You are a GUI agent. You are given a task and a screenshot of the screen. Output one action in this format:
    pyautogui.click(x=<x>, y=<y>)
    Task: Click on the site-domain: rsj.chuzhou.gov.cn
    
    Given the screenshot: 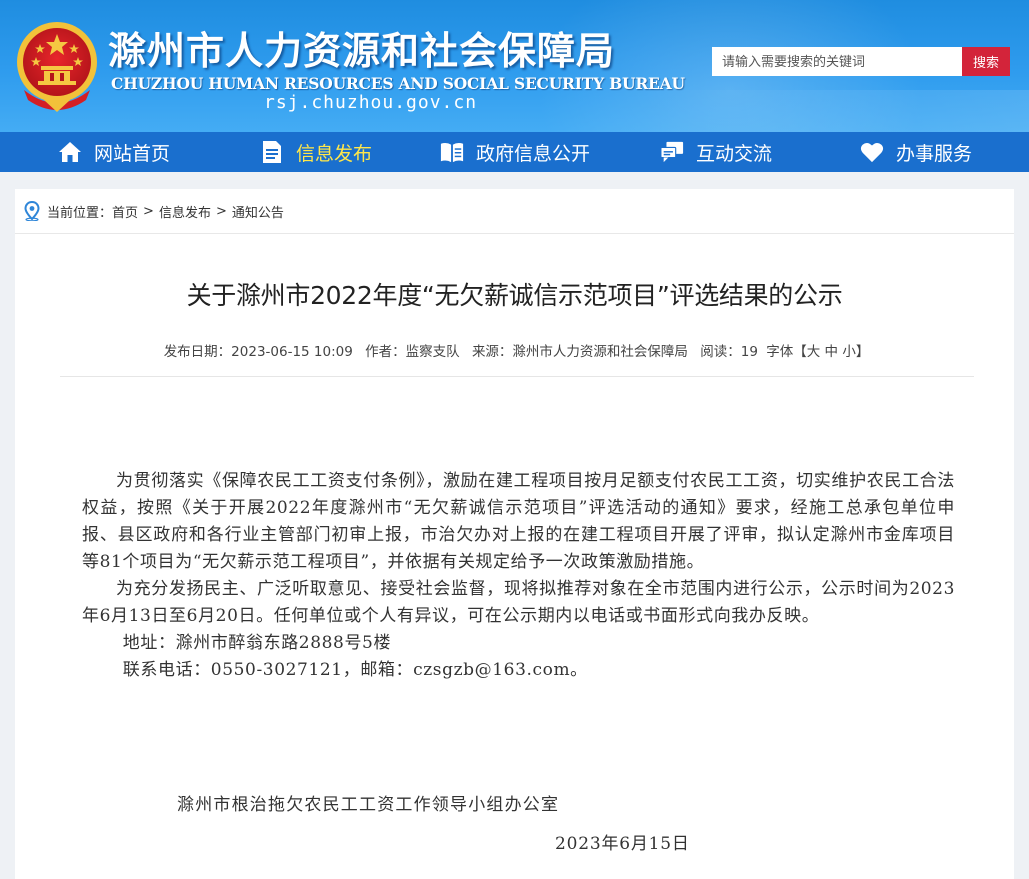 What is the action you would take?
    pyautogui.click(x=371, y=102)
    